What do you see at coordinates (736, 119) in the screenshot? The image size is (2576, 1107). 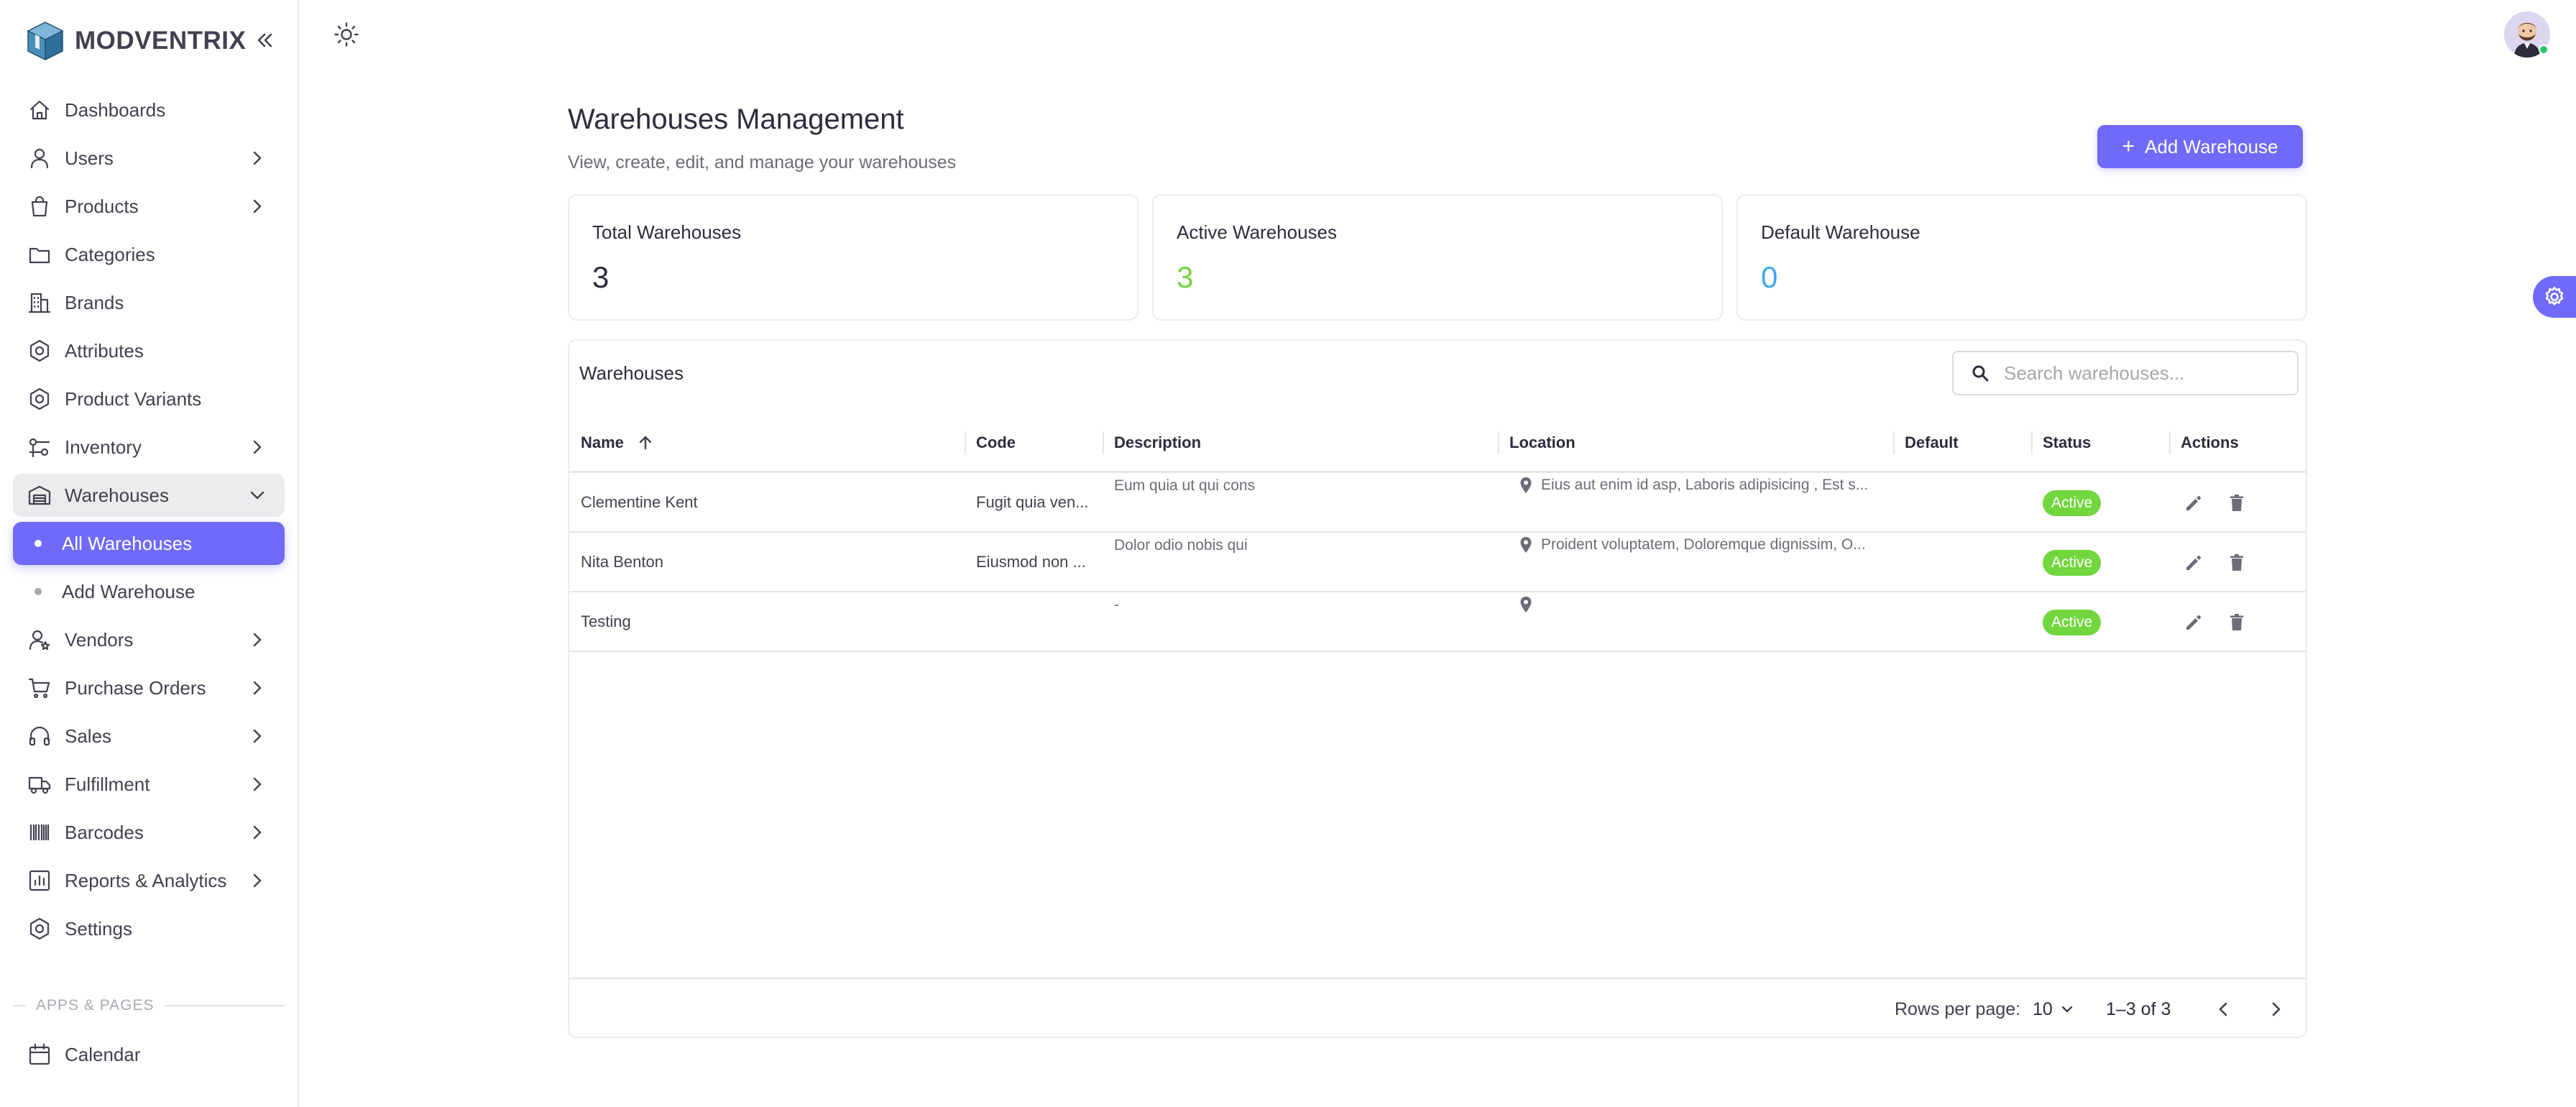 I see `page-title: Warehouses Management` at bounding box center [736, 119].